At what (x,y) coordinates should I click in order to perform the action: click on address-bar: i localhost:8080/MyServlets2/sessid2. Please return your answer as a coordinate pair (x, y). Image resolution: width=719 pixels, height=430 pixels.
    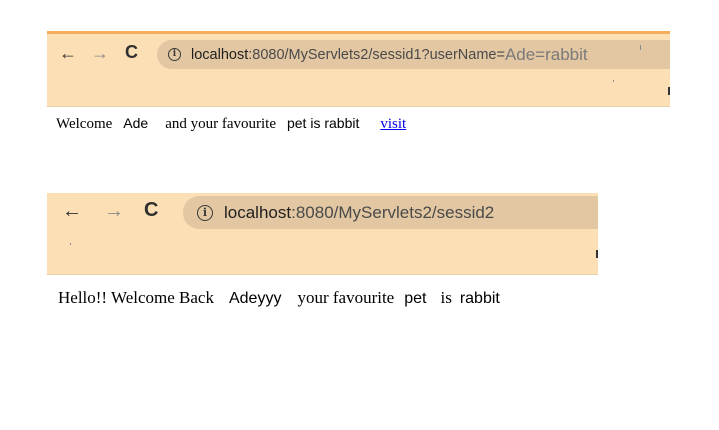
    Looking at the image, I should click on (390, 212).